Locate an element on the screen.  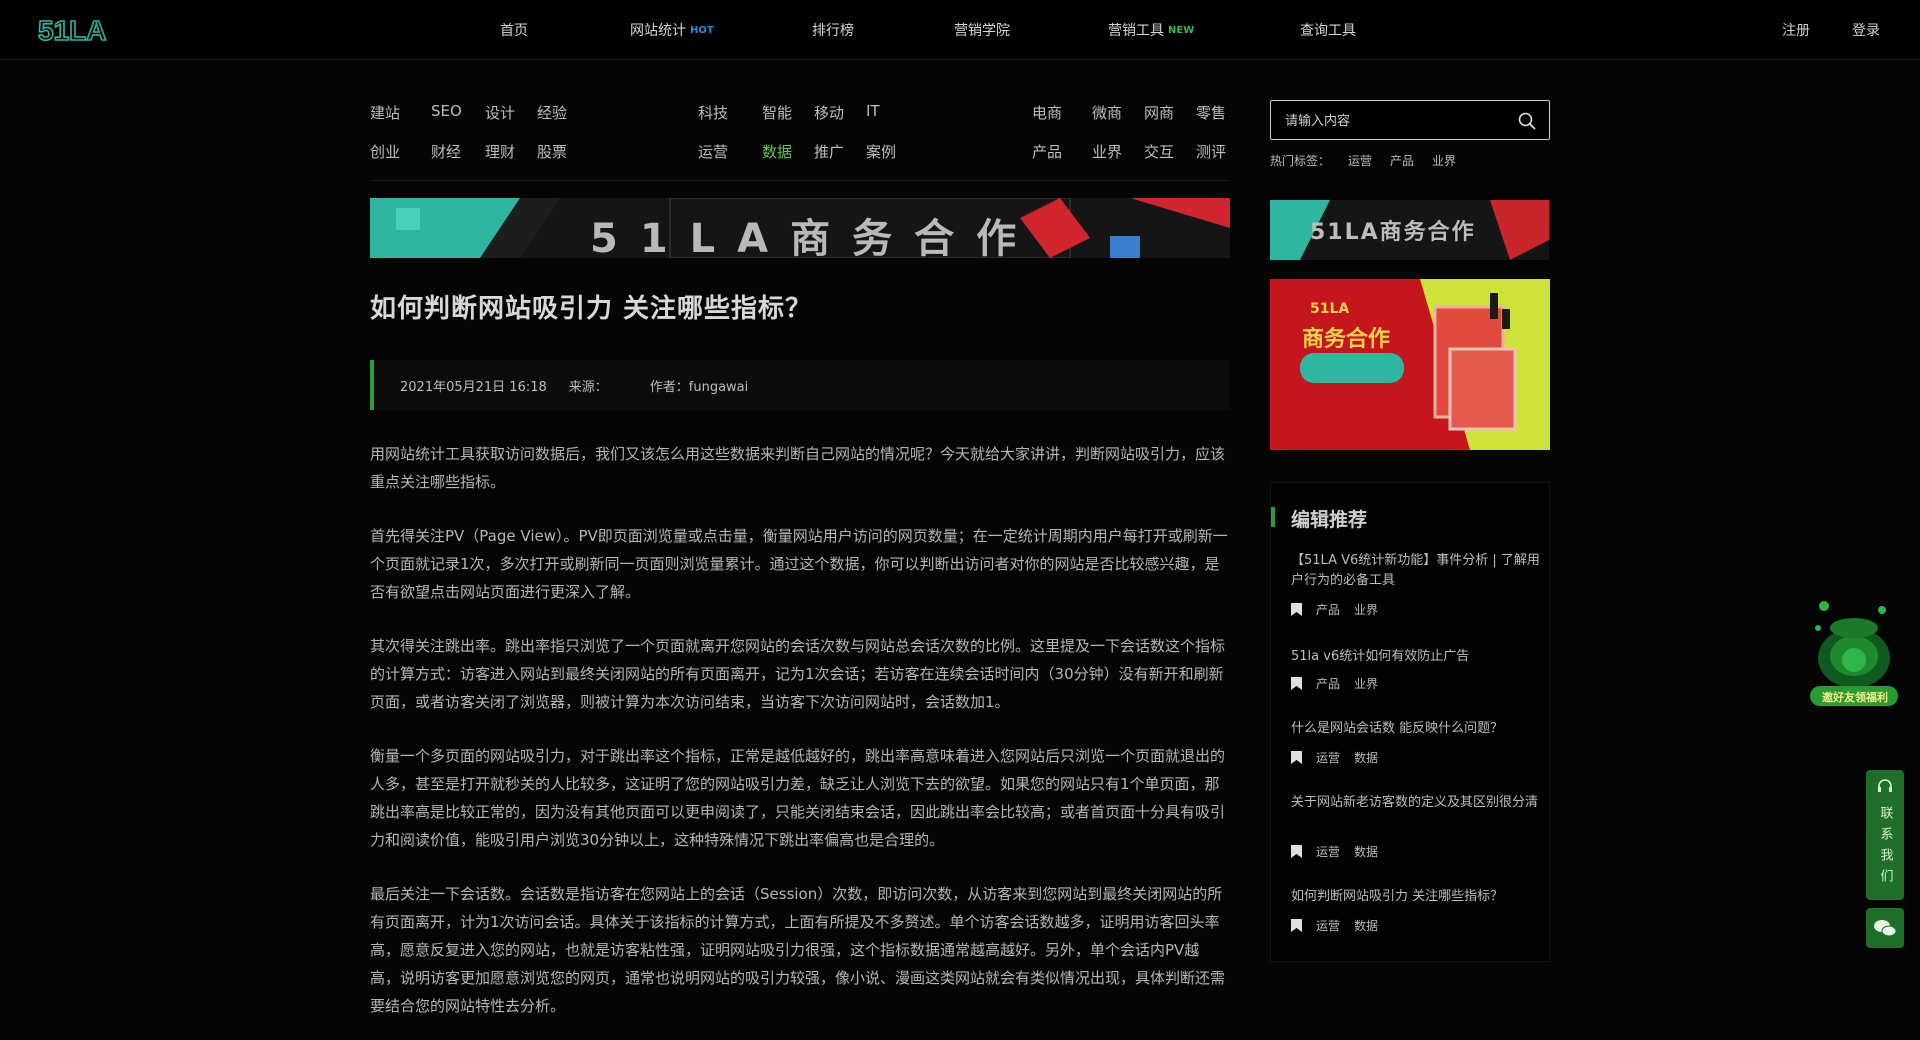
category-link: SEO is located at coordinates (446, 111).